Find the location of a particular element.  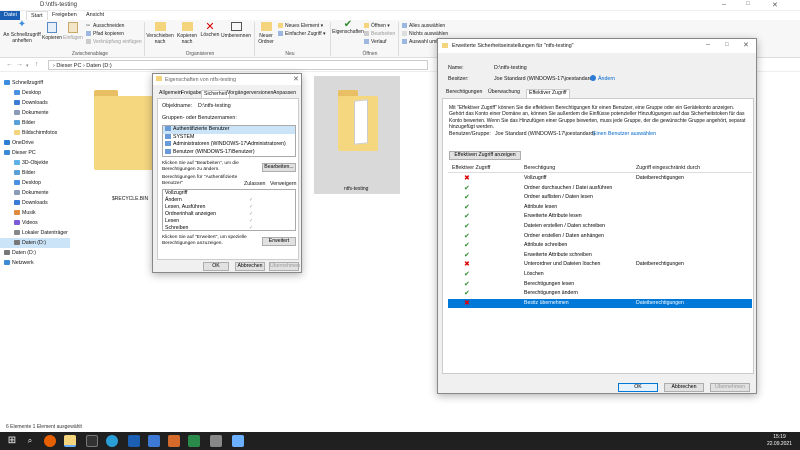

store-icon is located at coordinates (154, 441).